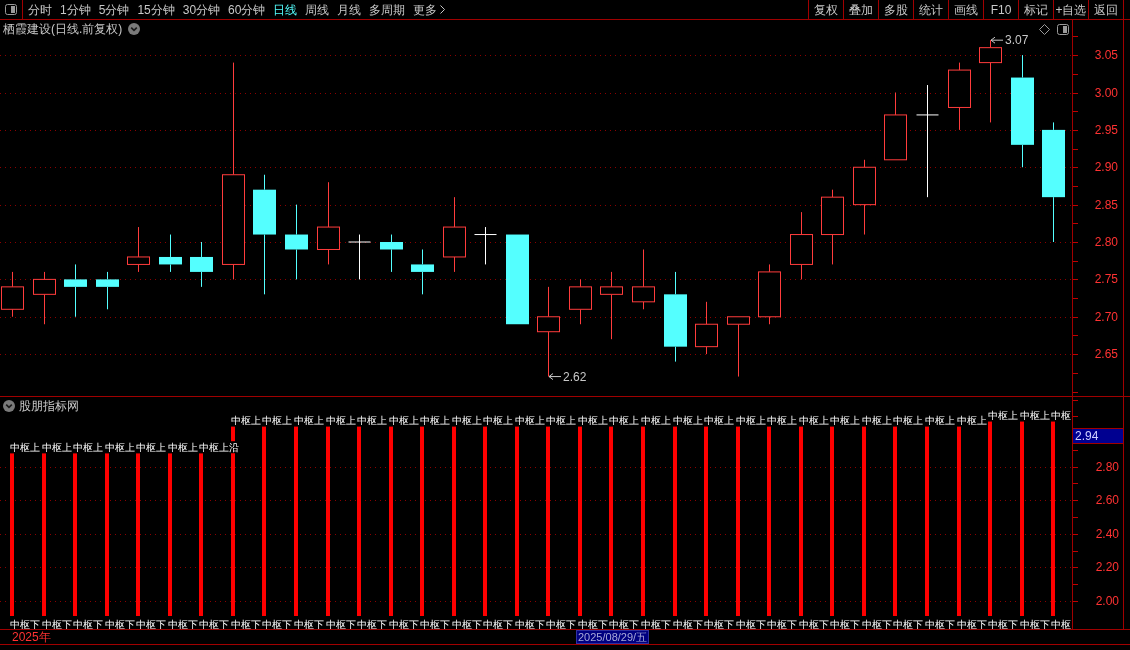 The image size is (1130, 650). Describe the element at coordinates (825, 9) in the screenshot. I see `toolbar-button: 复权` at that location.